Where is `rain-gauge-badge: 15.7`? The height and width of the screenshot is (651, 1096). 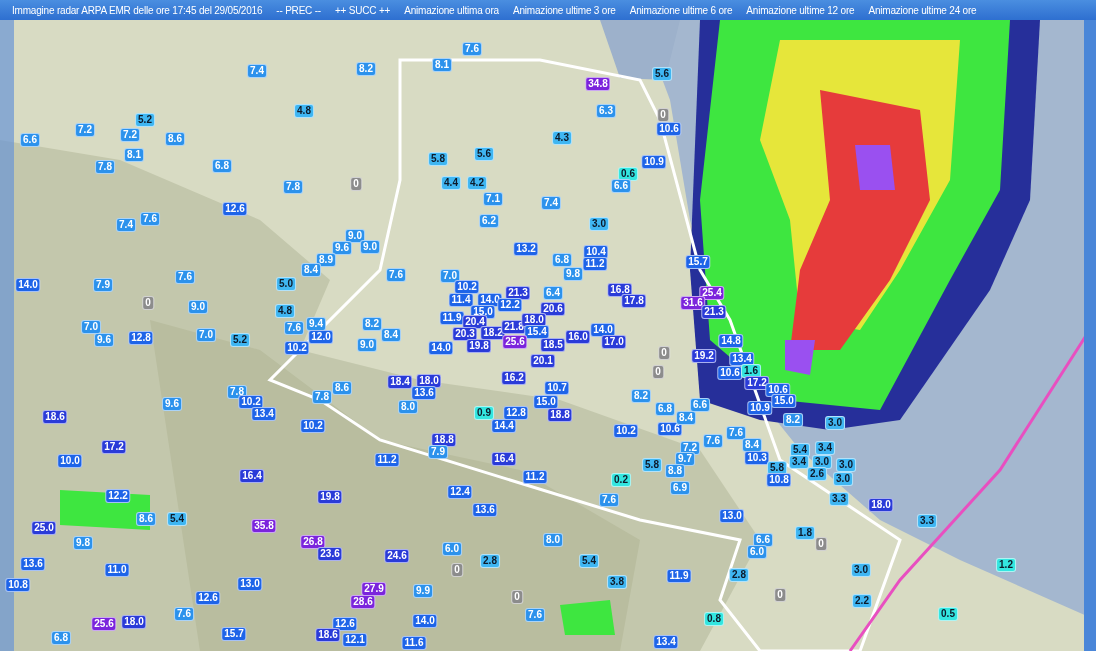
rain-gauge-badge: 15.7 is located at coordinates (234, 634).